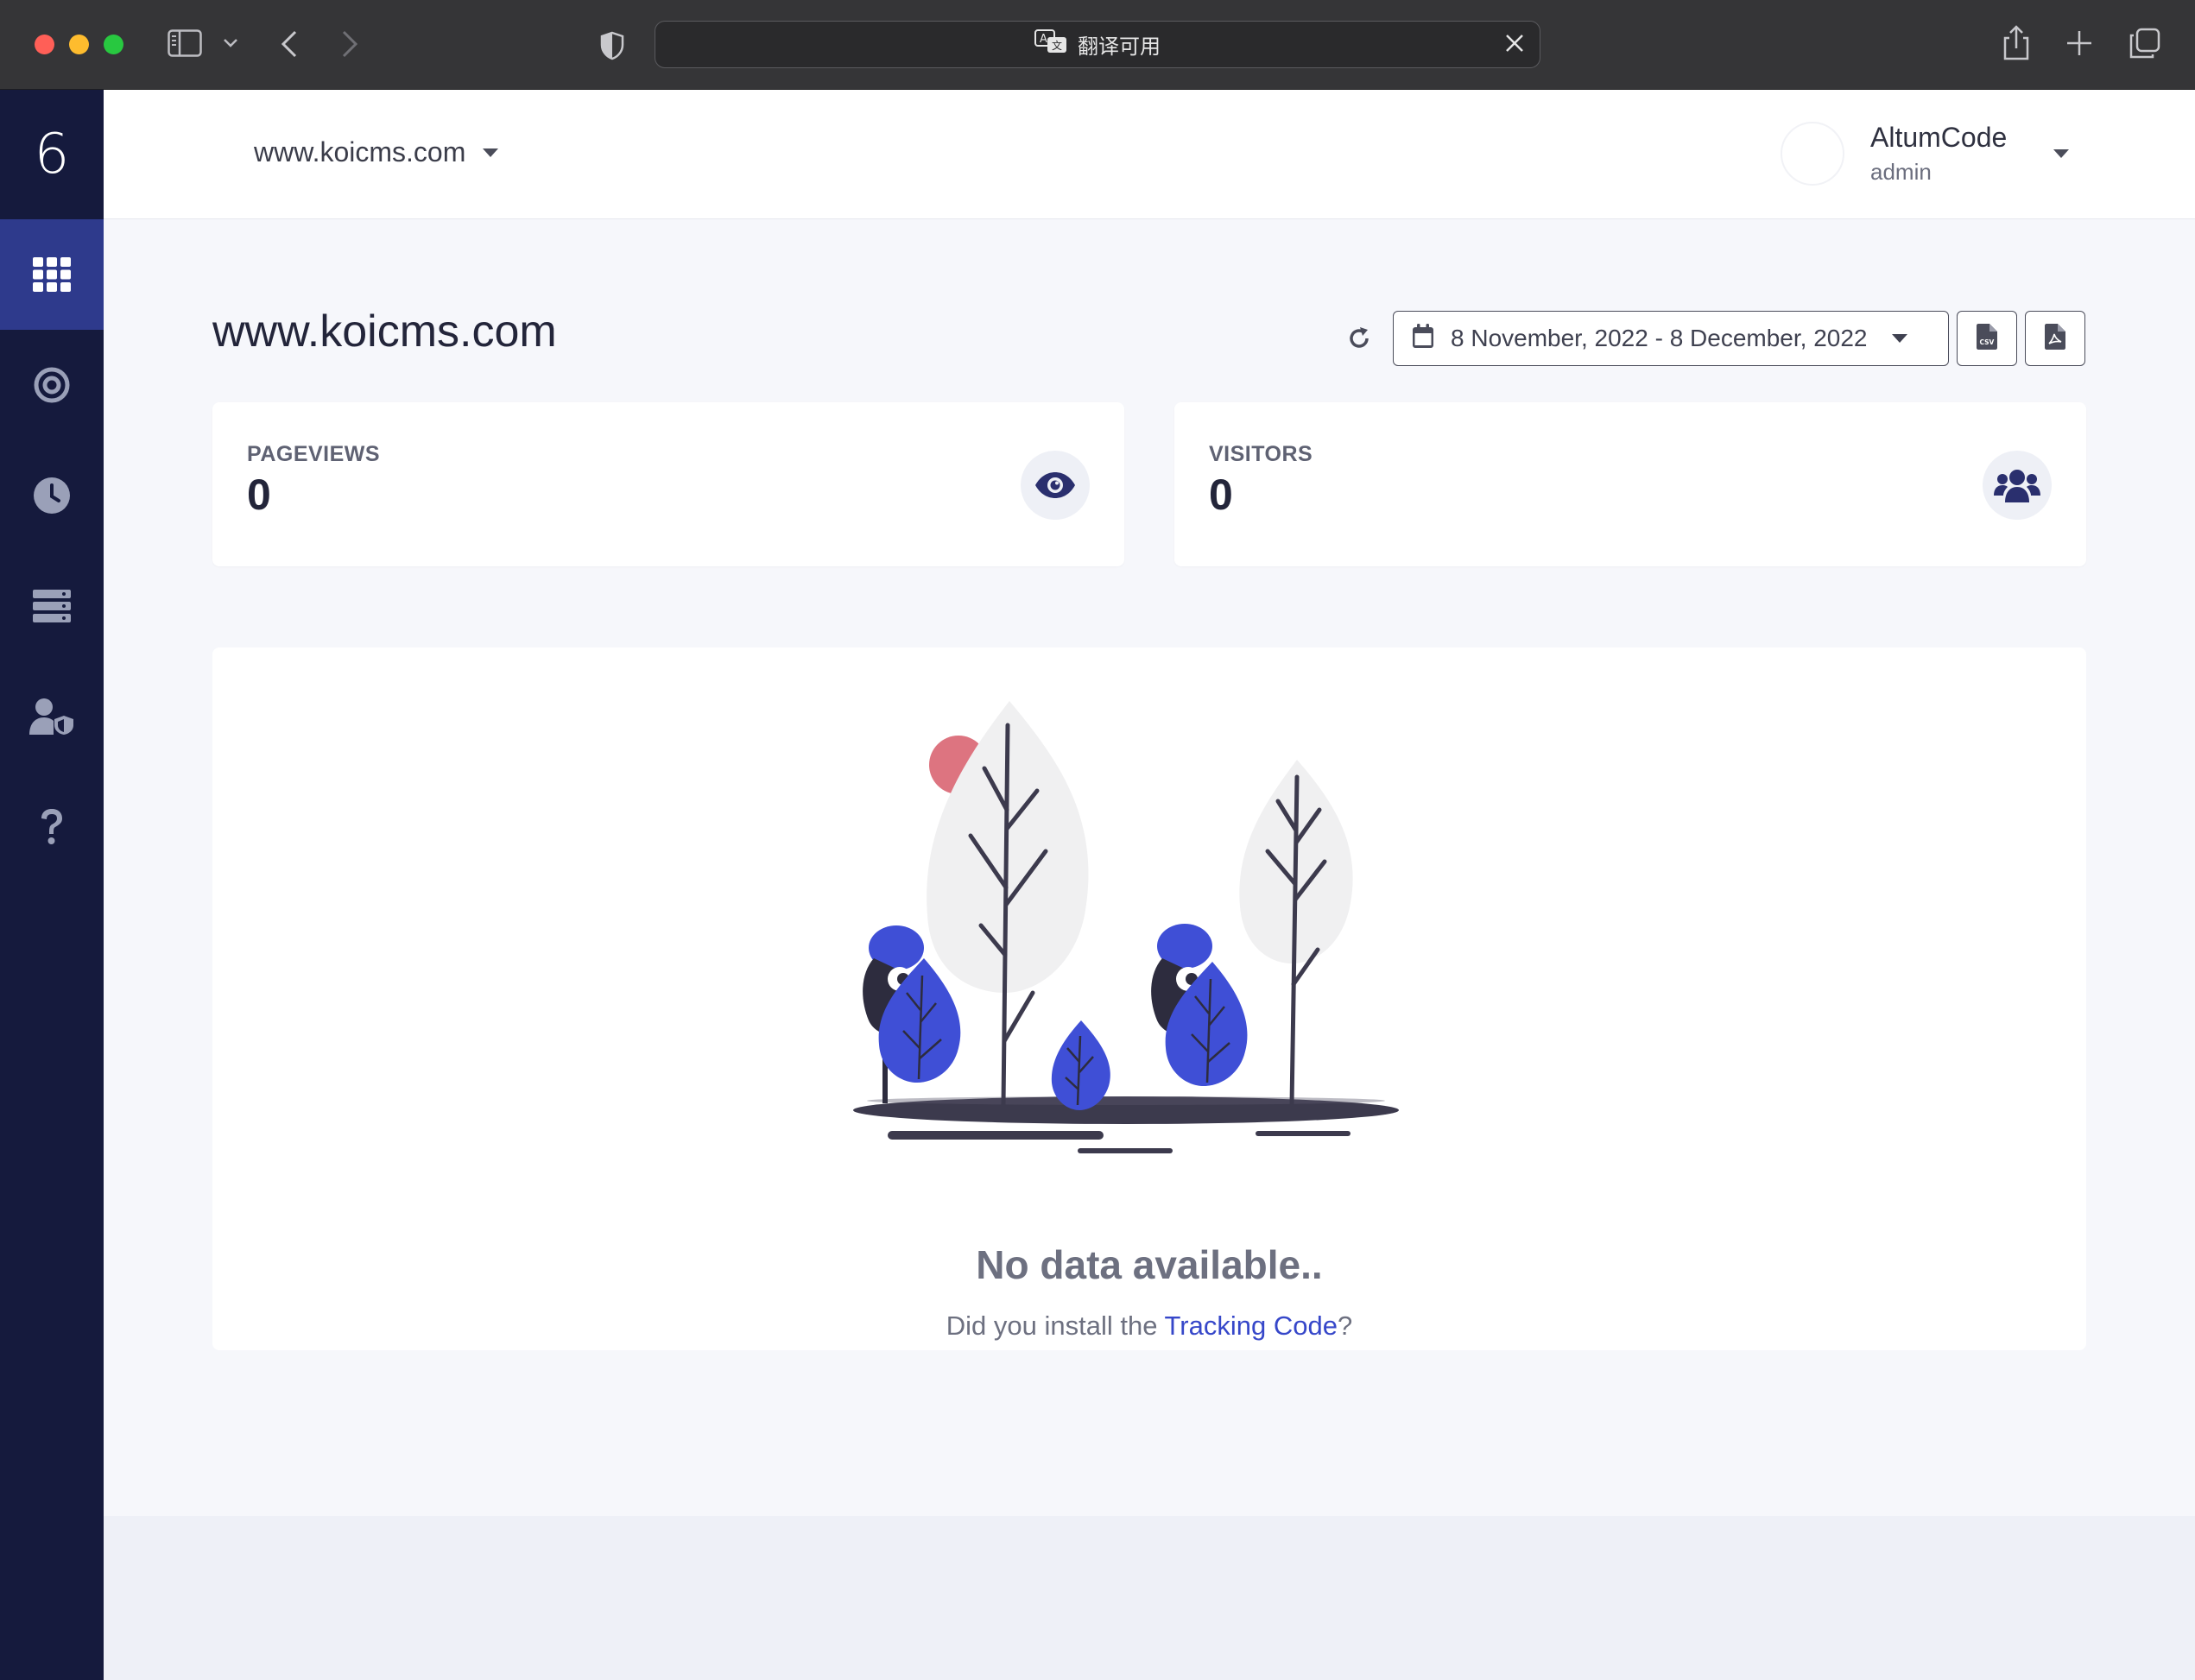 The image size is (2195, 1680). I want to click on back-icon, so click(289, 44).